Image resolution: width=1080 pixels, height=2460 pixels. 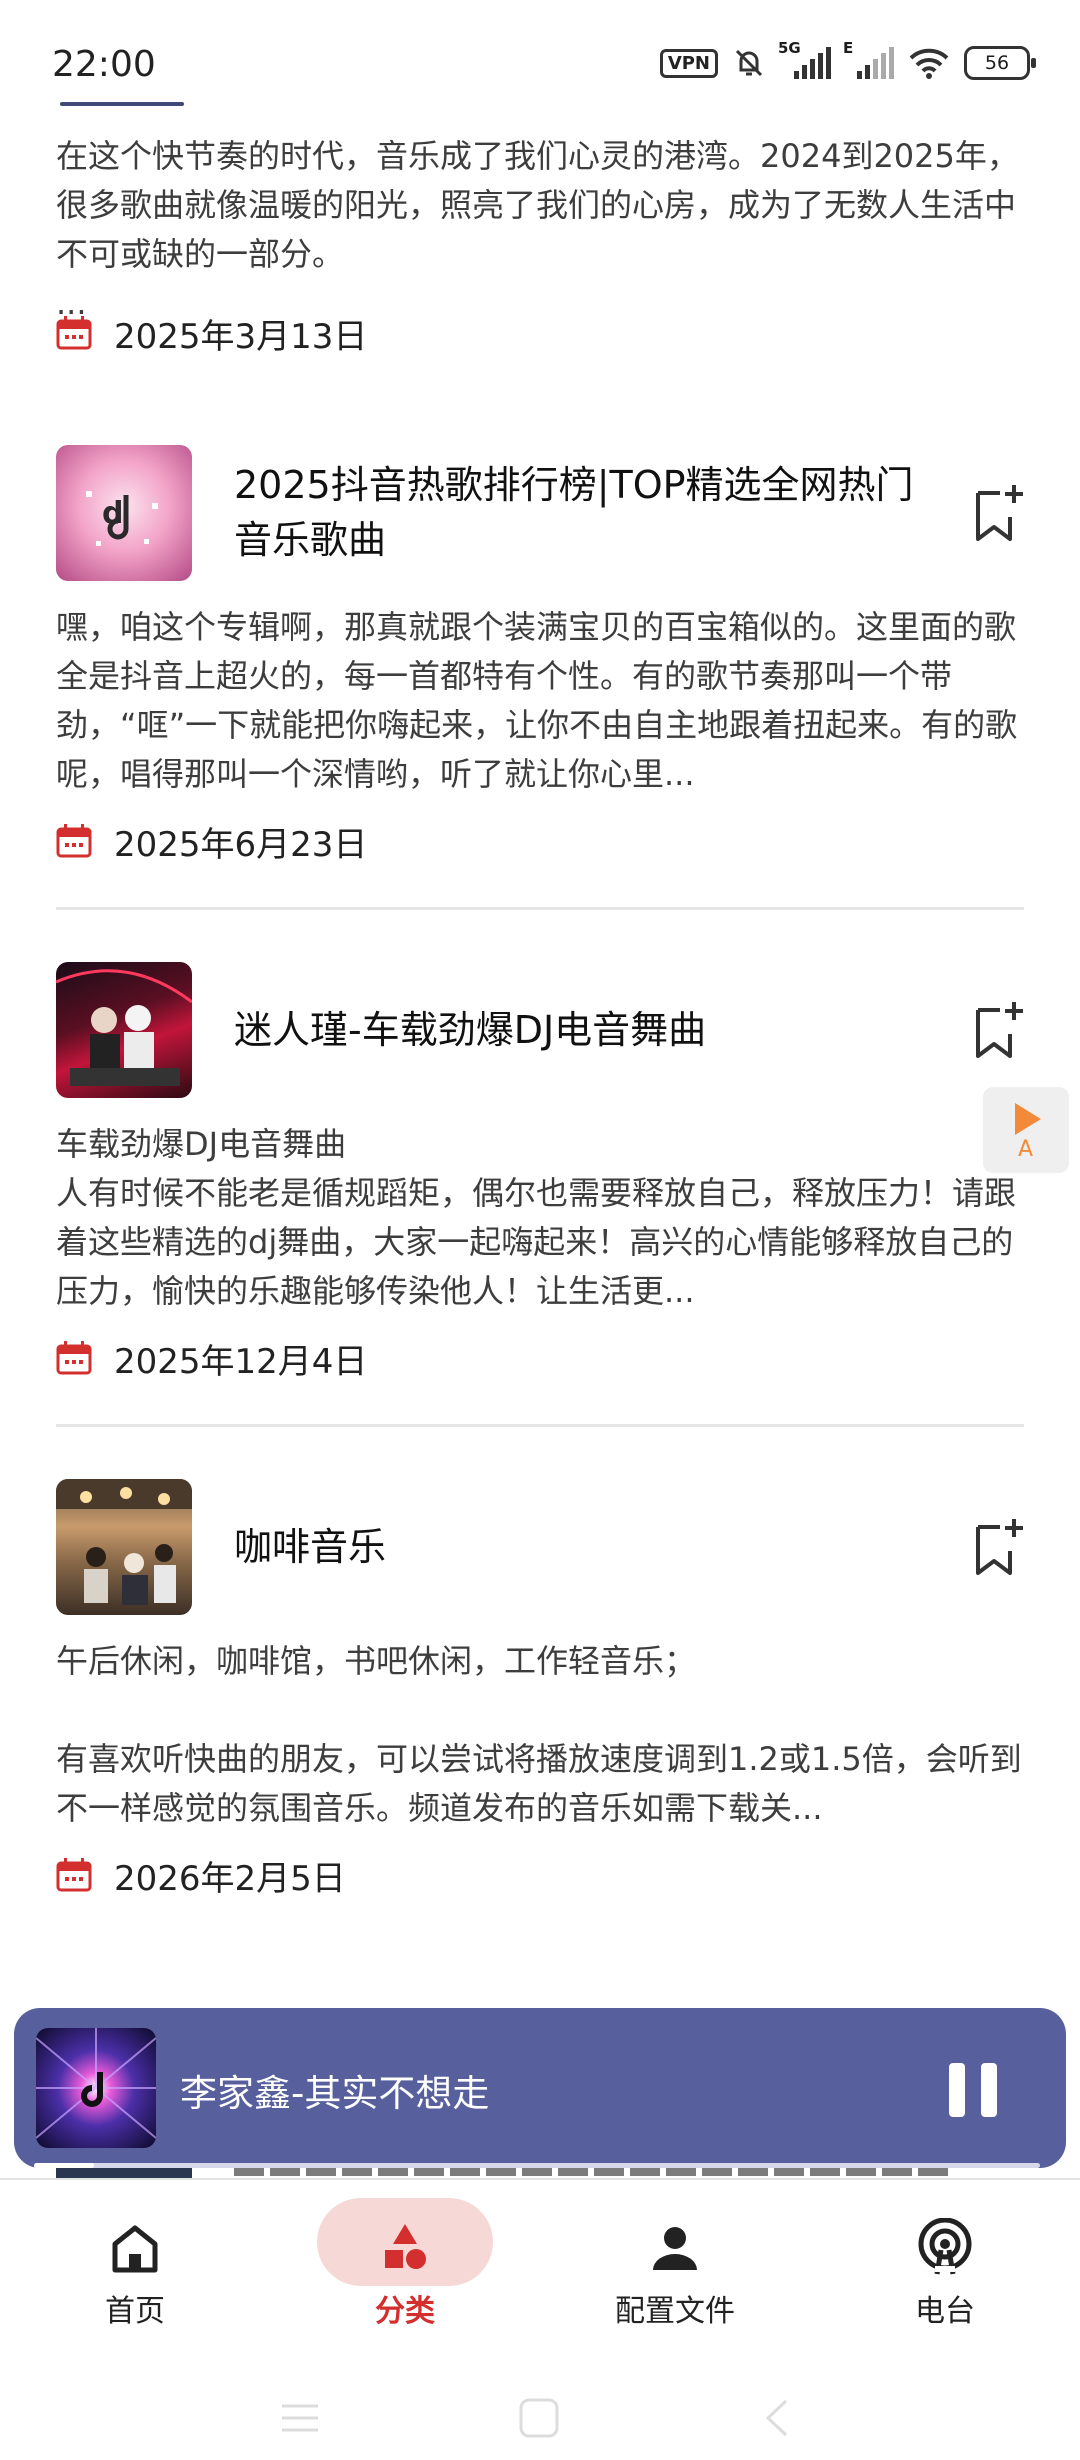 I want to click on back-icon, so click(x=777, y=2418).